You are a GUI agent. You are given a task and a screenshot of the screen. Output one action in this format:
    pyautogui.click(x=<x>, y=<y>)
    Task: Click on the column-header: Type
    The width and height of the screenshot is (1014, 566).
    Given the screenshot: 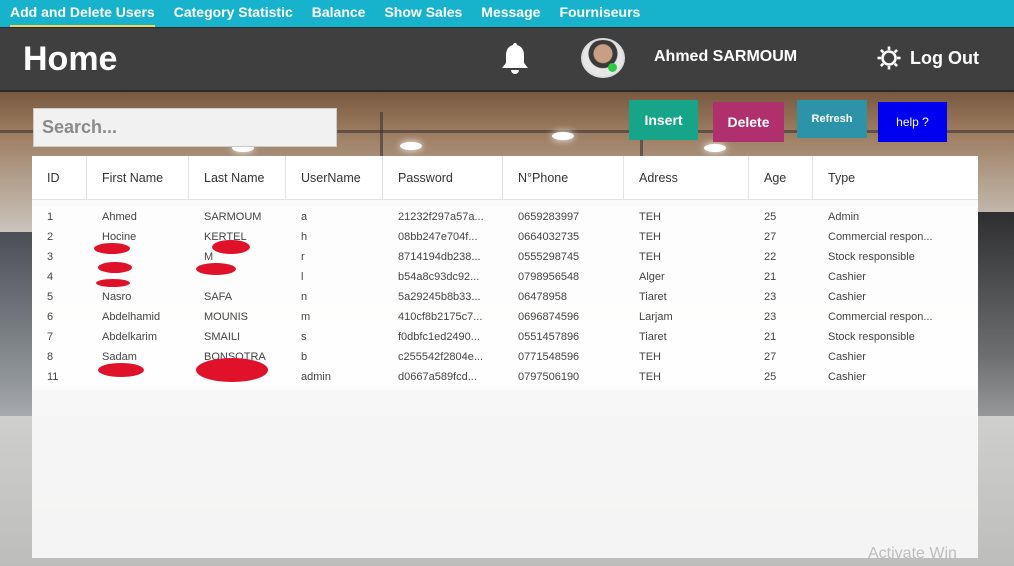 What is the action you would take?
    pyautogui.click(x=895, y=178)
    